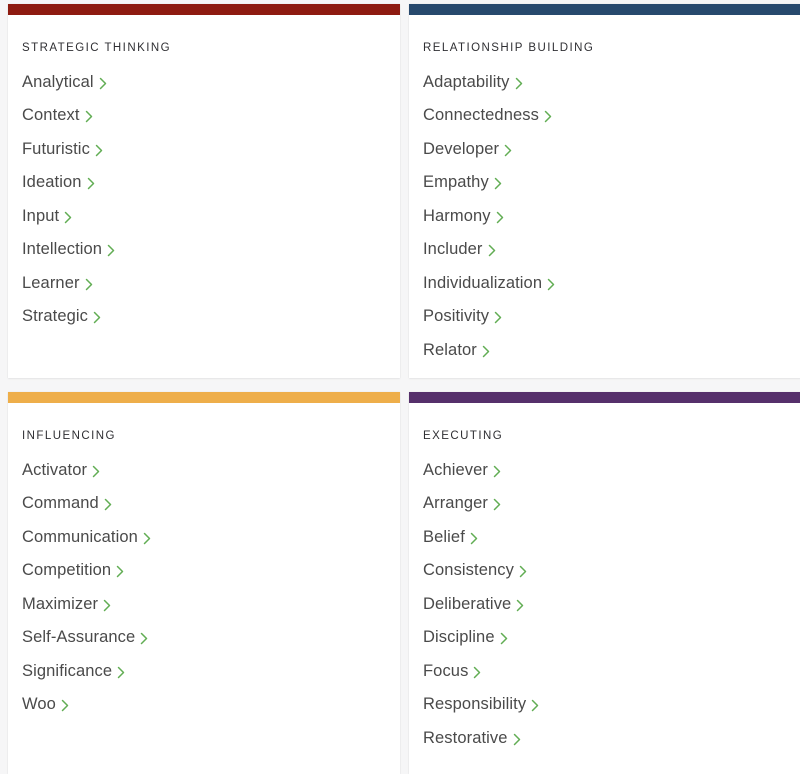 This screenshot has width=800, height=774. What do you see at coordinates (468, 570) in the screenshot?
I see `theme-link-consistency: Consistency` at bounding box center [468, 570].